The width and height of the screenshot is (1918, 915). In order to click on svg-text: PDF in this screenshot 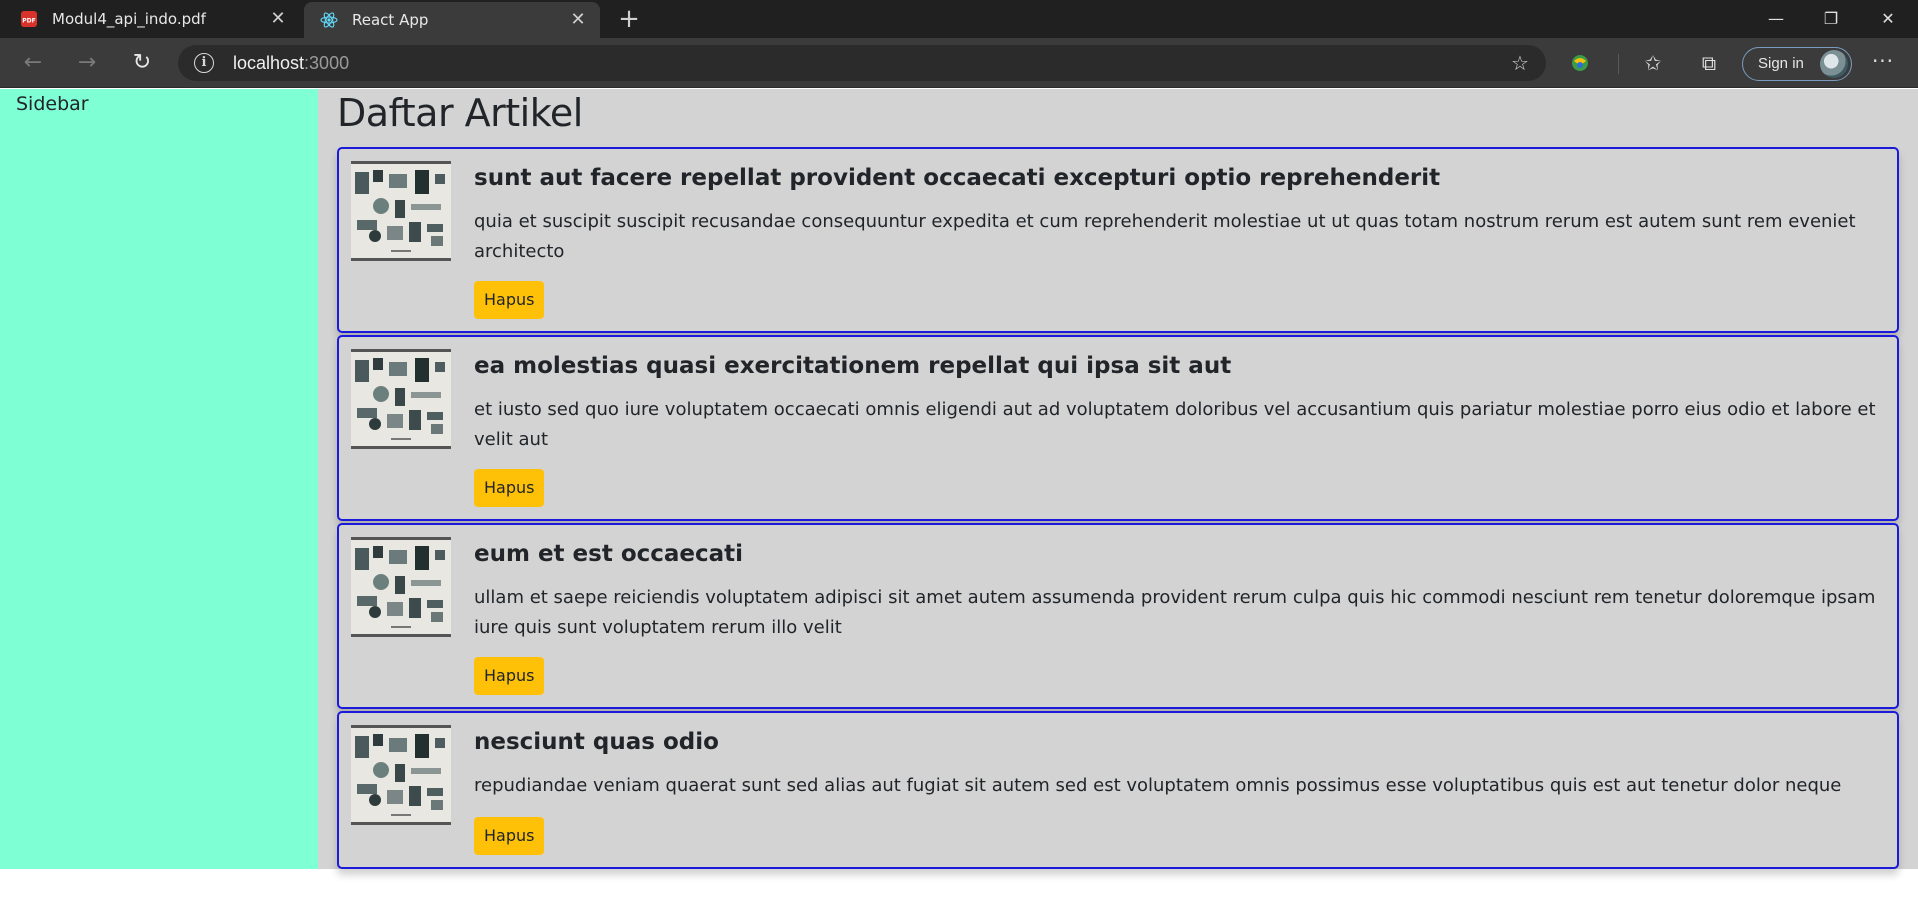, I will do `click(28, 21)`.